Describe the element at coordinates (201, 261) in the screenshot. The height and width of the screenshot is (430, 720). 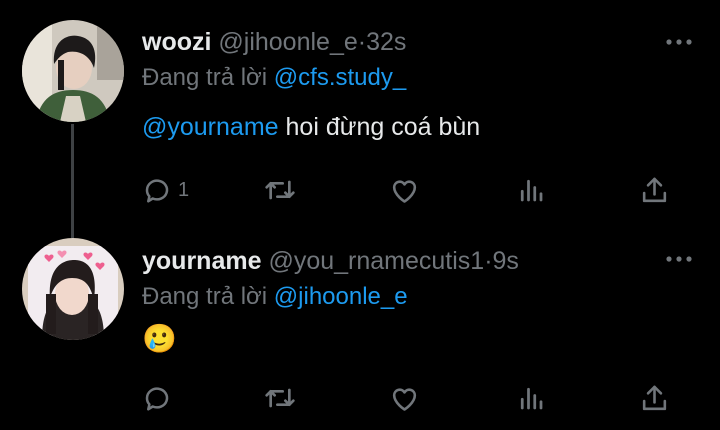
I see `display-name: yourname` at that location.